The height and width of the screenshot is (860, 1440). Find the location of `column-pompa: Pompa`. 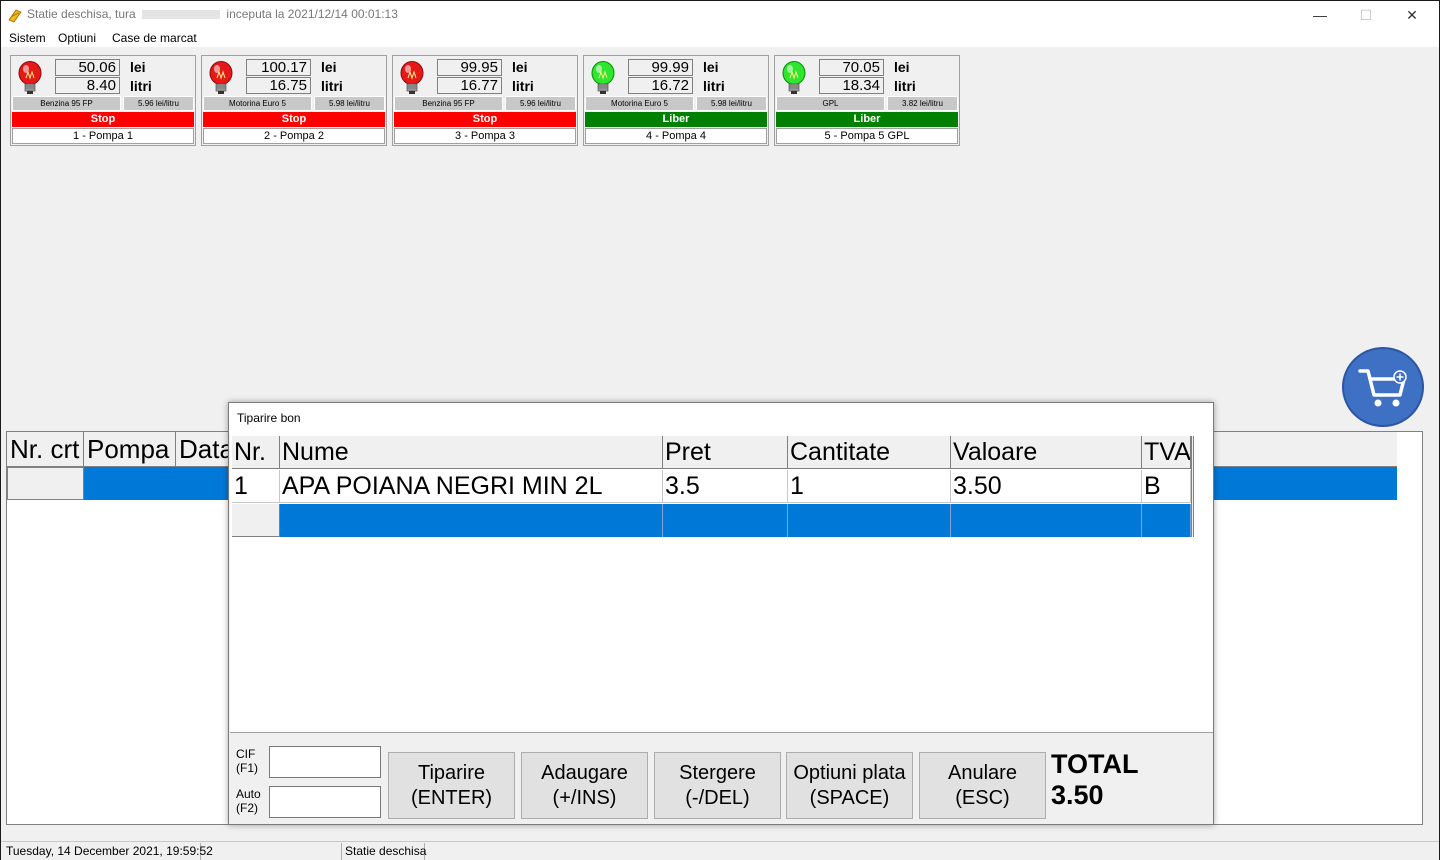

column-pompa: Pompa is located at coordinates (130, 449).